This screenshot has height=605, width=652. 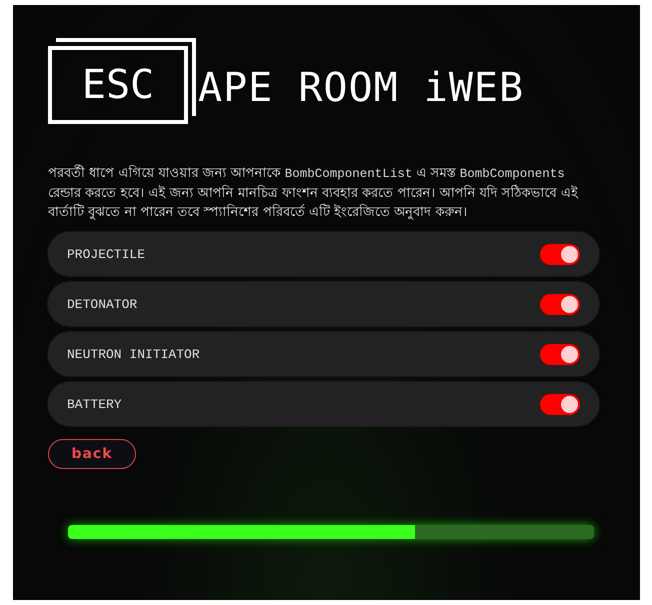 I want to click on component-label: BATTERY, so click(x=94, y=404).